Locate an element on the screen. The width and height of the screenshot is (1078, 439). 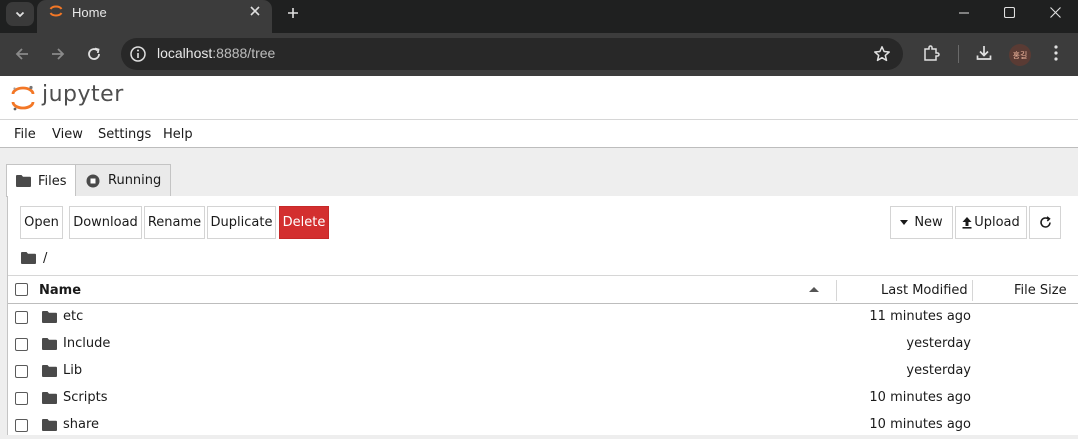
menu-bar: File View Settings Help is located at coordinates (539, 133).